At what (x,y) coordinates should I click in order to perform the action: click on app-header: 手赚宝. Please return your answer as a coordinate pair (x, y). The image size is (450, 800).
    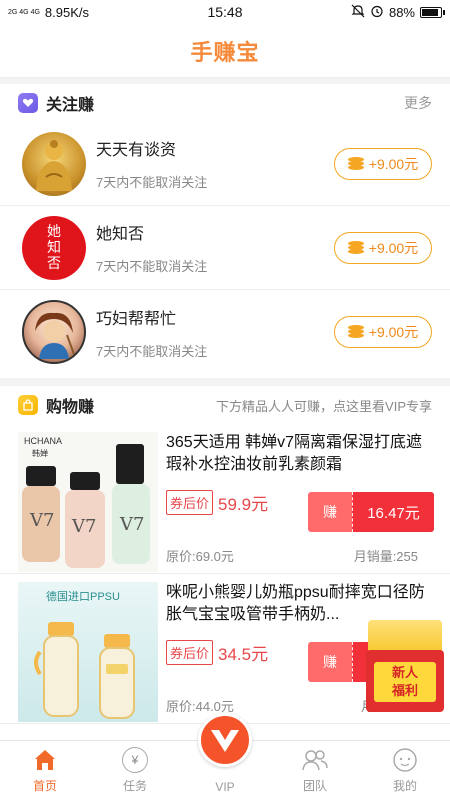
    Looking at the image, I should click on (225, 51).